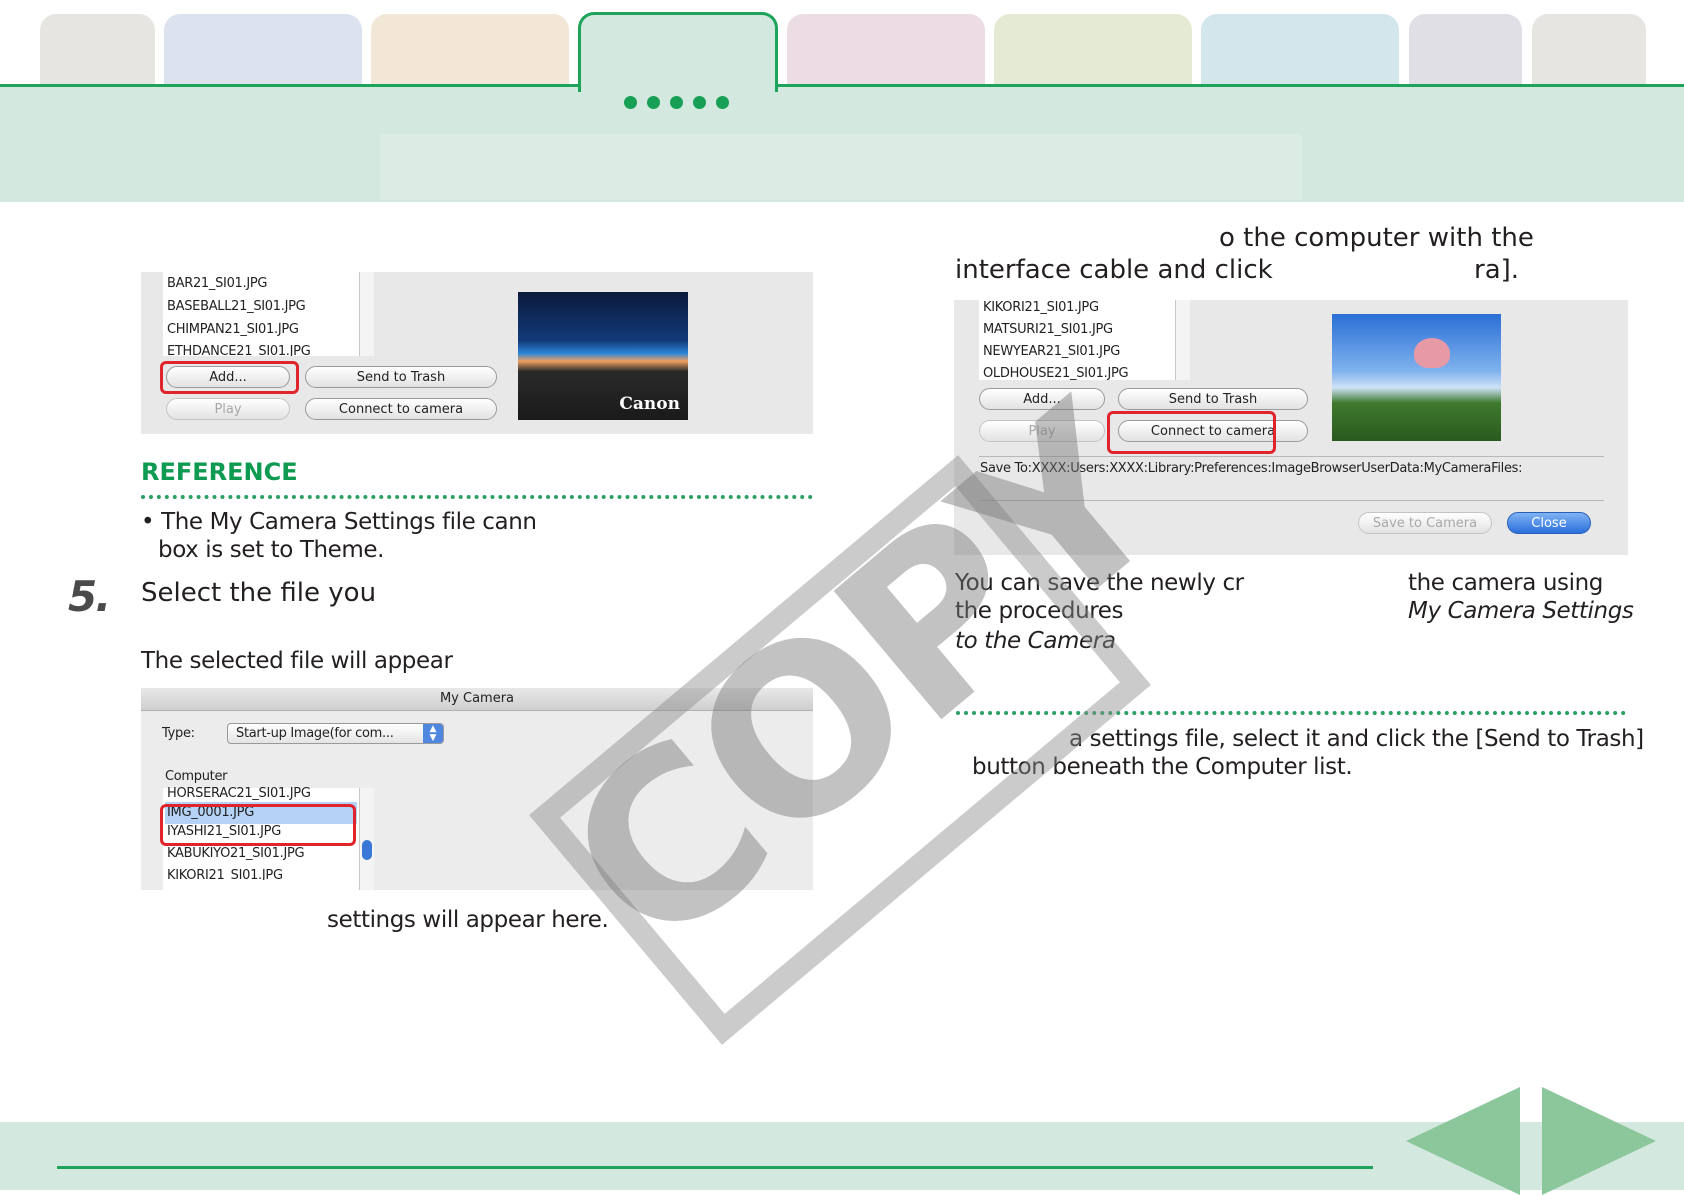 The image size is (1684, 1195). I want to click on right-intro-line2b: ra]., so click(1497, 270).